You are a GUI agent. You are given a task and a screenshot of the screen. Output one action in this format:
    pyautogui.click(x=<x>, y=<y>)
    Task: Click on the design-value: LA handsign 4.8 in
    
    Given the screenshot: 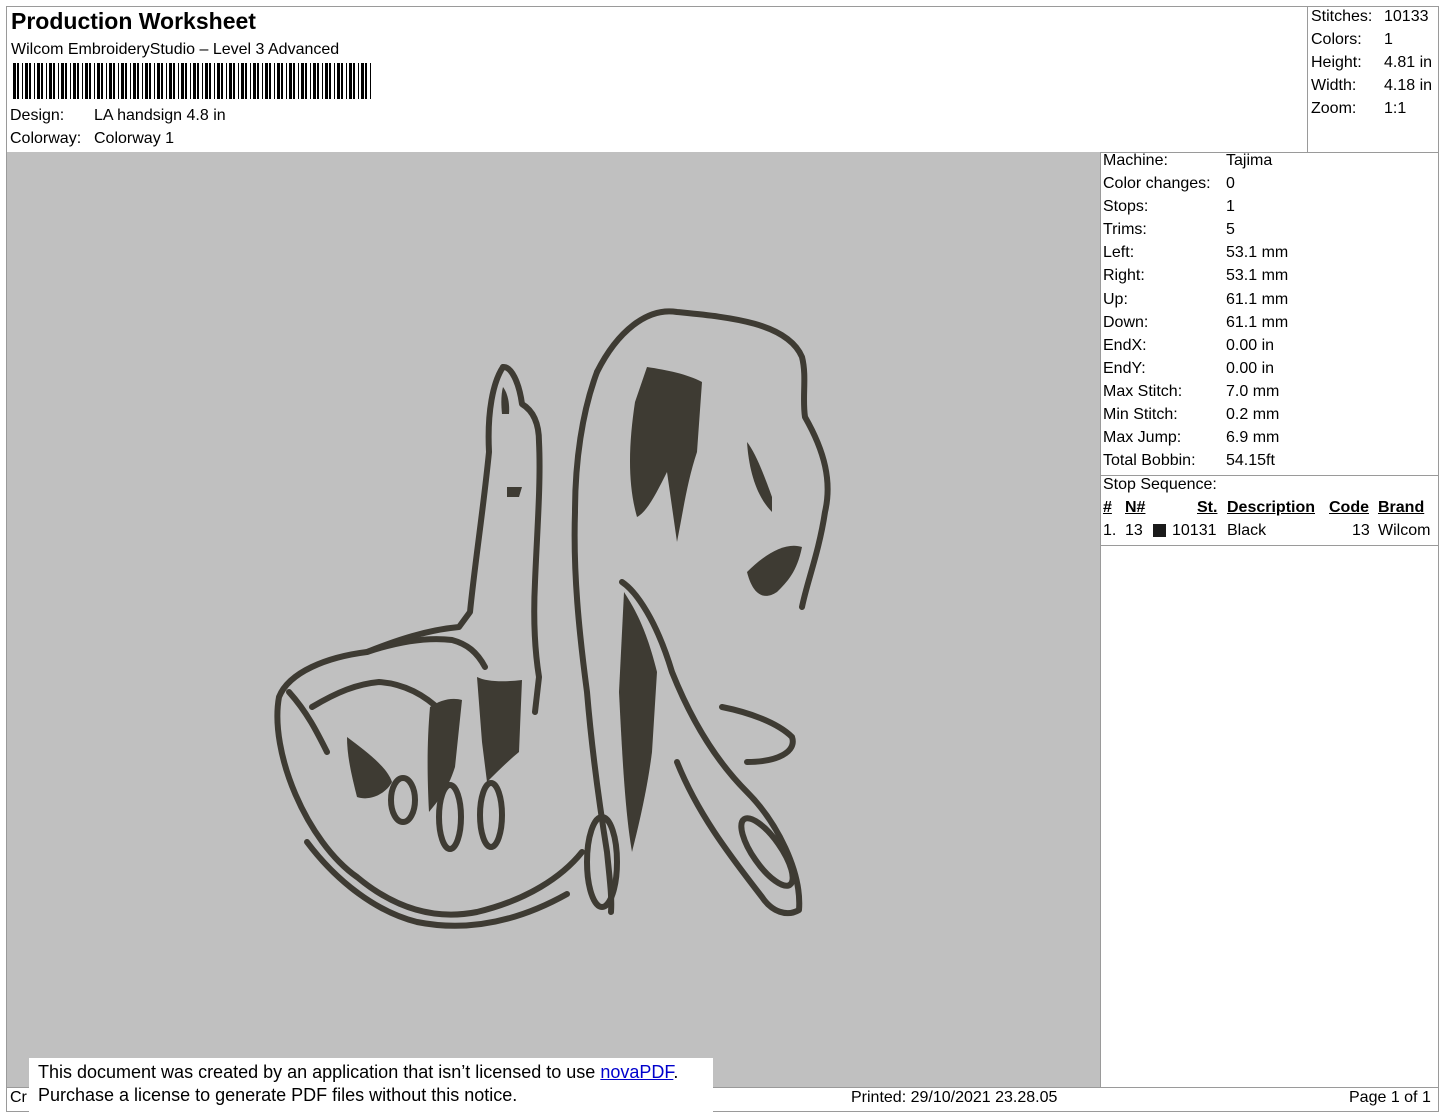 What is the action you would take?
    pyautogui.click(x=160, y=115)
    